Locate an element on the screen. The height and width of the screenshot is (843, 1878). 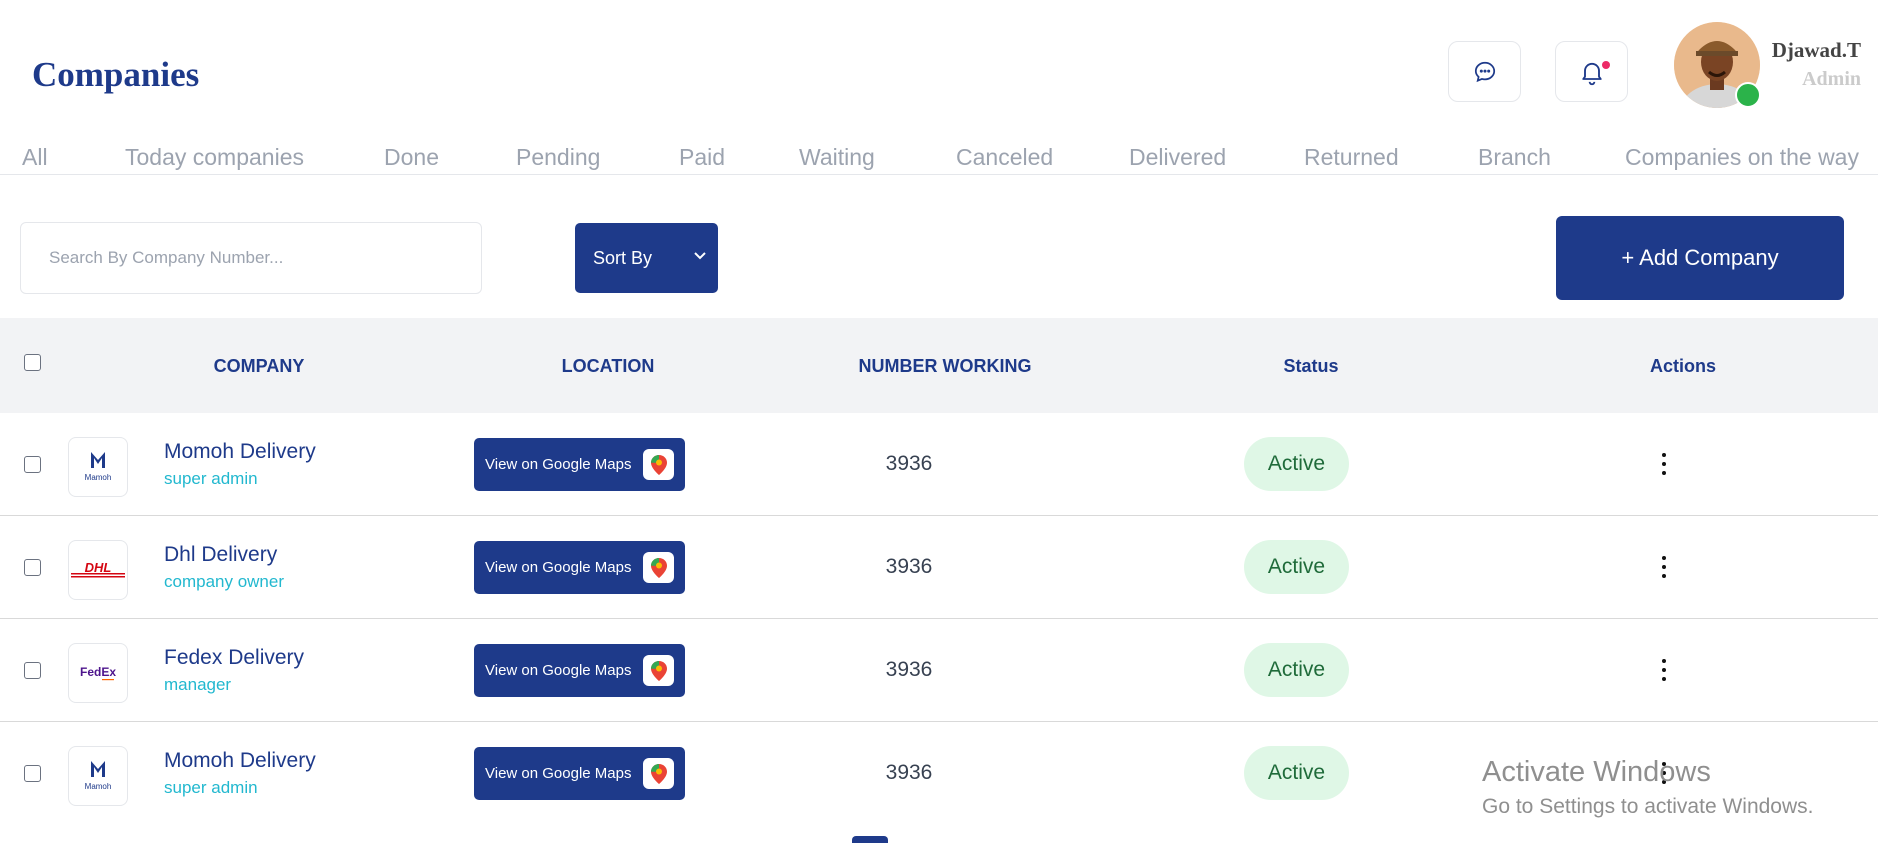
chat-button is located at coordinates (1484, 71).